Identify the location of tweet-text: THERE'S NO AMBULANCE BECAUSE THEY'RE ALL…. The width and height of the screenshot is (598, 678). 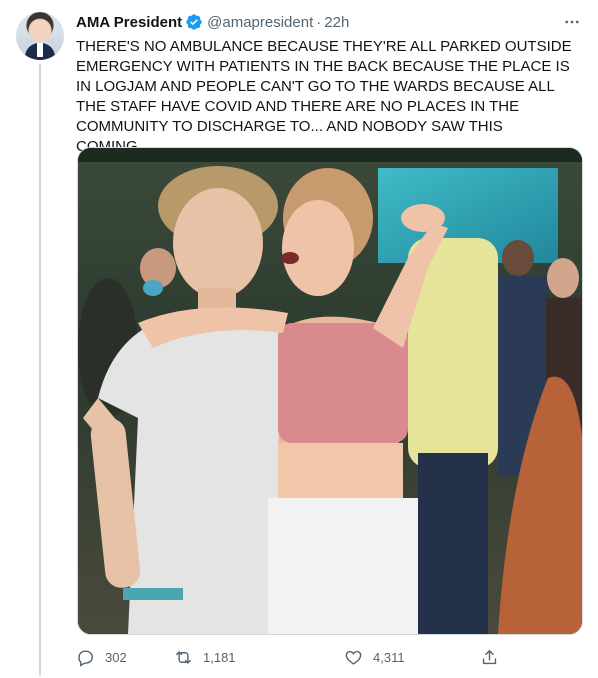
(324, 96).